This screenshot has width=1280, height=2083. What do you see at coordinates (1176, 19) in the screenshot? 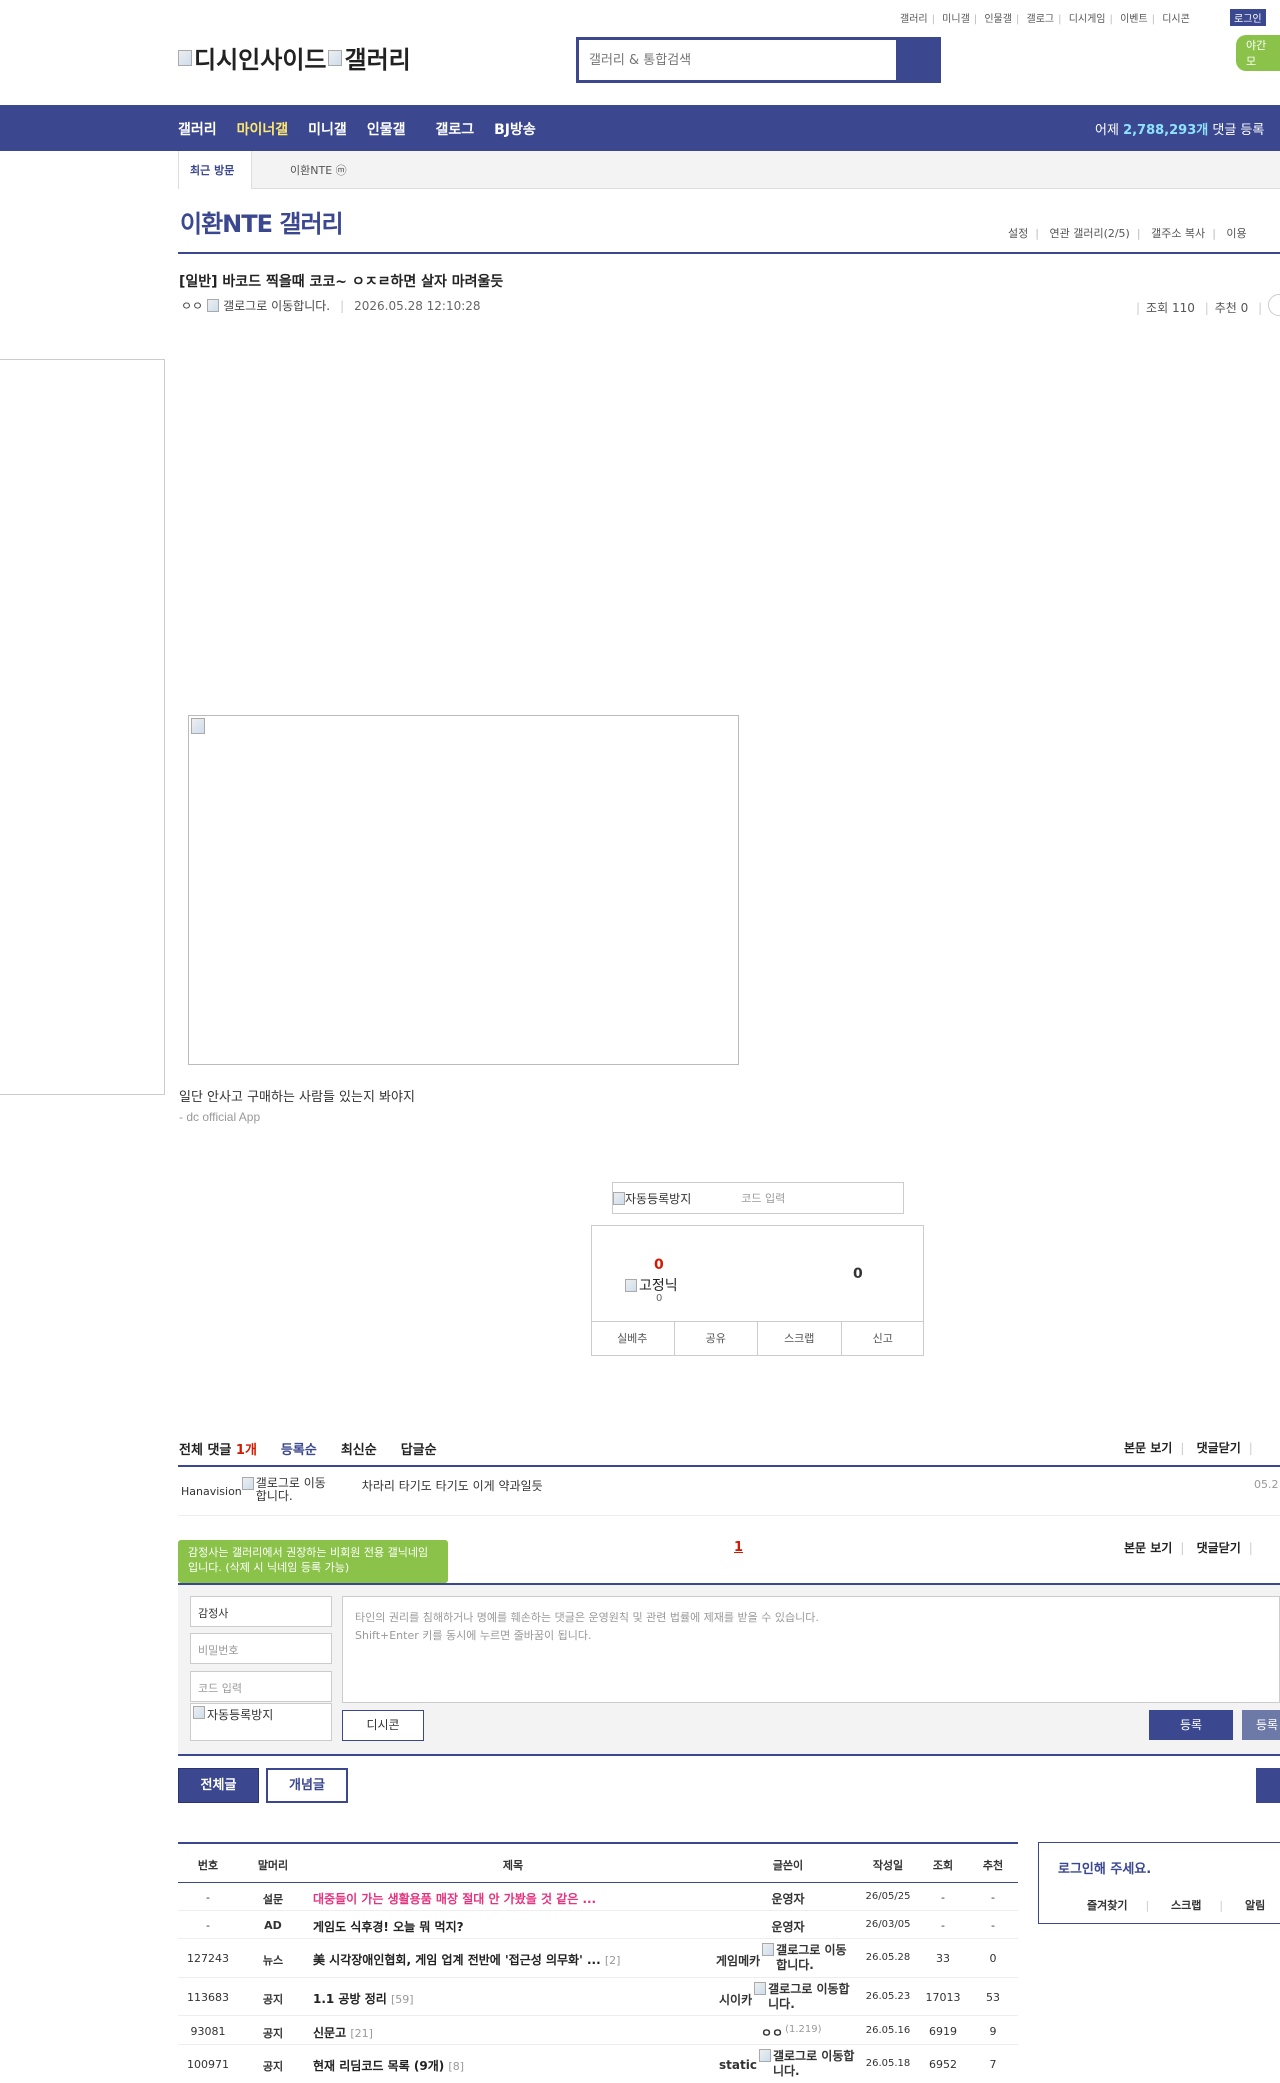
I see `util-link-dccon: 디시콘` at bounding box center [1176, 19].